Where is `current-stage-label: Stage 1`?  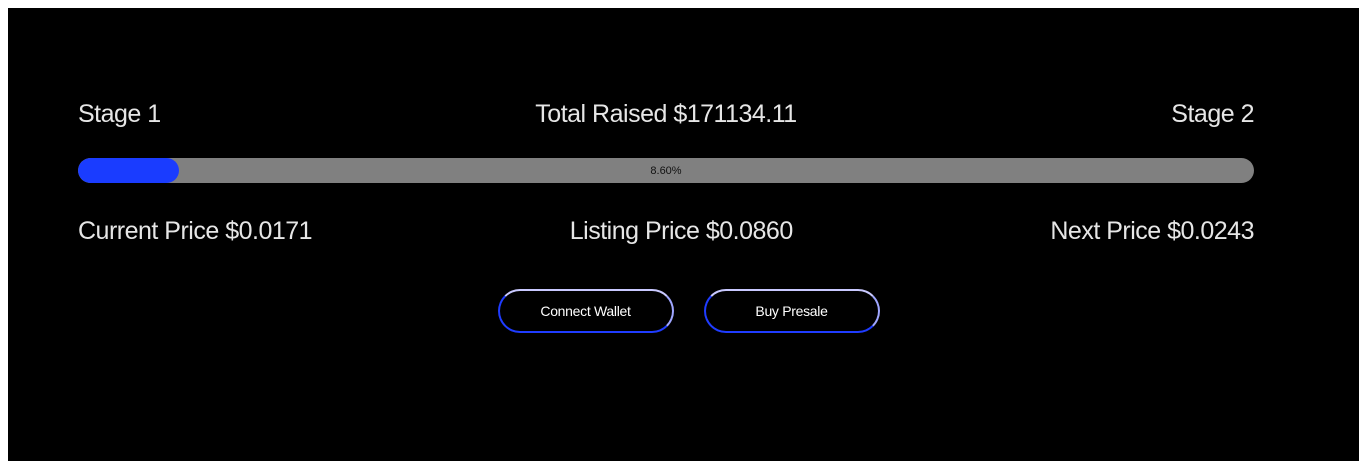
current-stage-label: Stage 1 is located at coordinates (119, 113).